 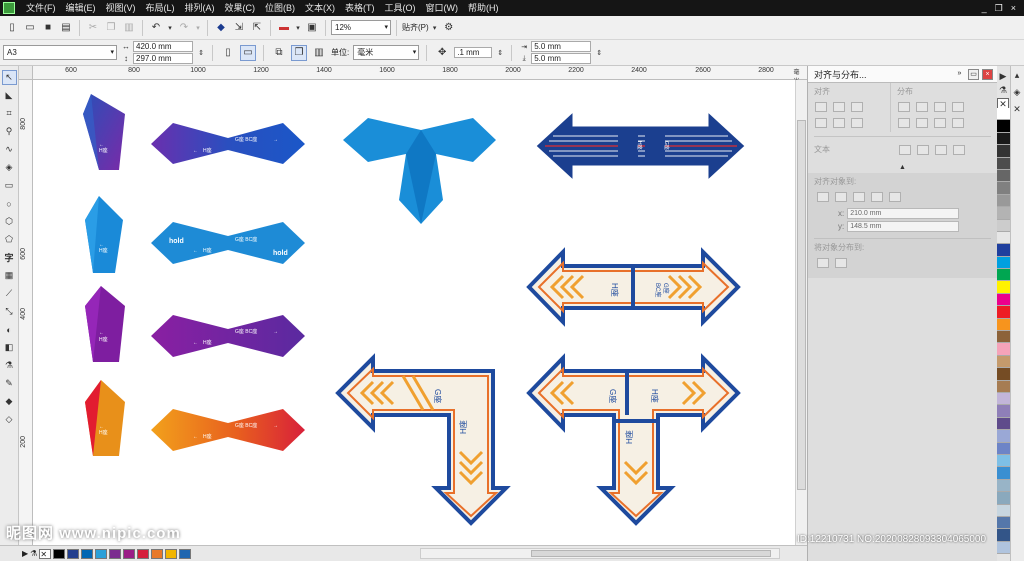 I want to click on bowtie-orange-red: ← H座 G座 BC座 →, so click(x=228, y=430).